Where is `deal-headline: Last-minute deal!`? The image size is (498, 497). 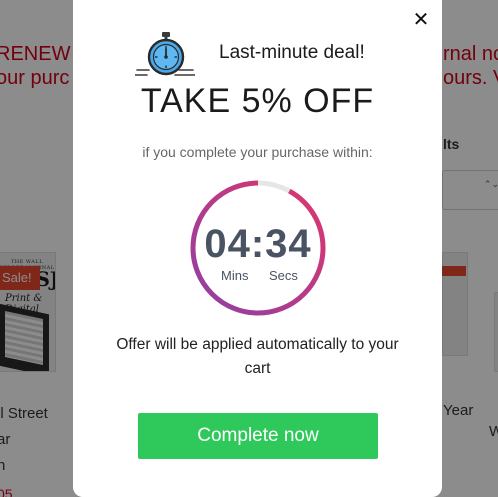 deal-headline: Last-minute deal! is located at coordinates (292, 52).